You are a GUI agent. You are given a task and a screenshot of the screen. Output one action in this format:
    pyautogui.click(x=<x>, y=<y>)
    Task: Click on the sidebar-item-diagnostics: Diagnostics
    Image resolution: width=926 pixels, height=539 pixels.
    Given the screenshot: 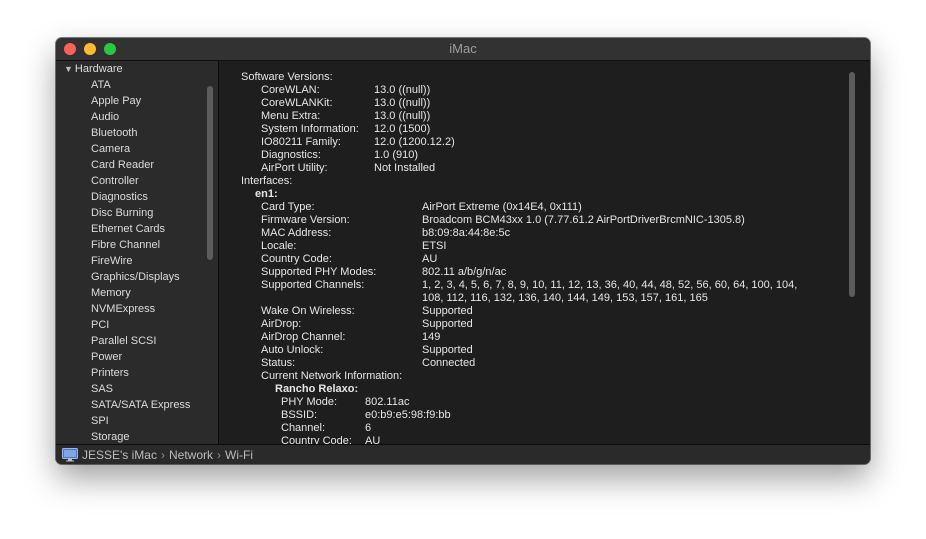 What is the action you would take?
    pyautogui.click(x=140, y=197)
    